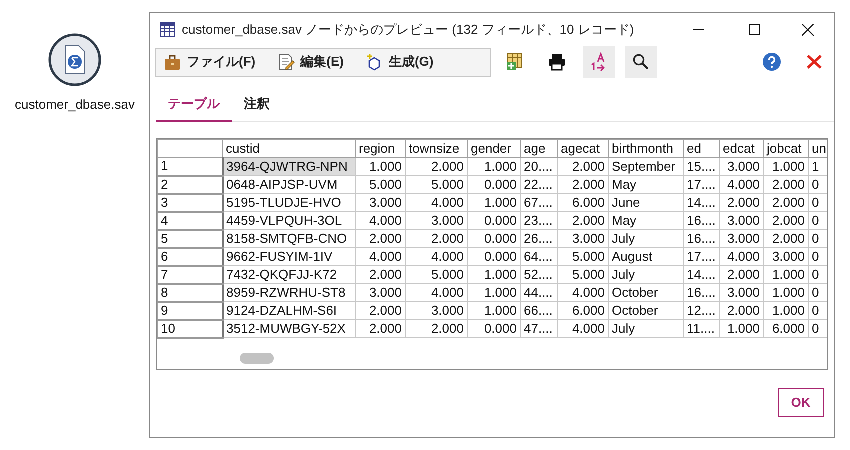  Describe the element at coordinates (194, 105) in the screenshot. I see `tab: テーブル` at that location.